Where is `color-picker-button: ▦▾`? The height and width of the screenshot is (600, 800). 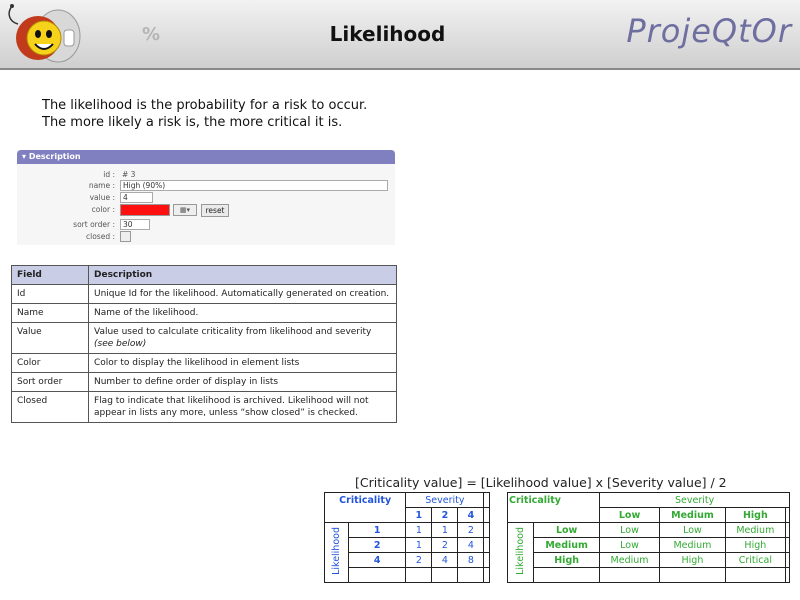 color-picker-button: ▦▾ is located at coordinates (185, 210).